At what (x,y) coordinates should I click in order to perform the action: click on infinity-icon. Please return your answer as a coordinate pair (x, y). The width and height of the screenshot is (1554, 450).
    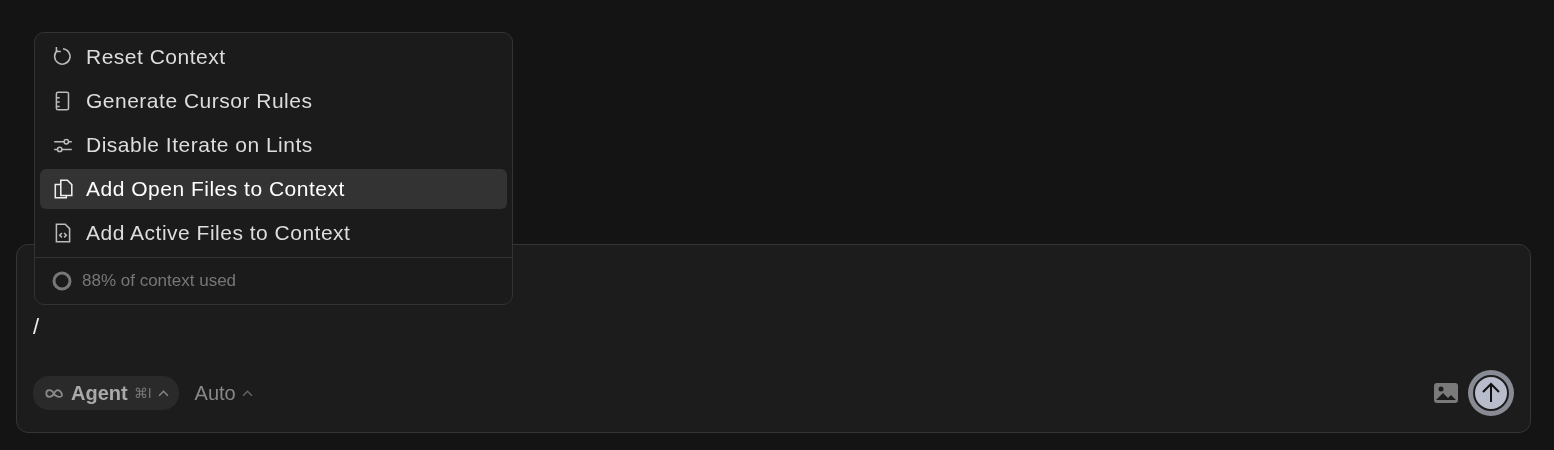
    Looking at the image, I should click on (54, 393).